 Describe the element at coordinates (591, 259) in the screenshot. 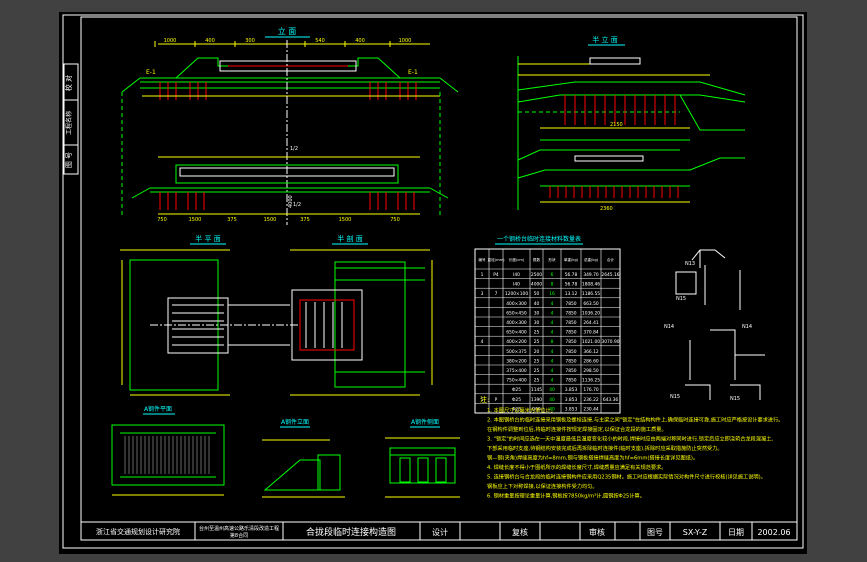

I see `table-header: 总重(kg)` at that location.